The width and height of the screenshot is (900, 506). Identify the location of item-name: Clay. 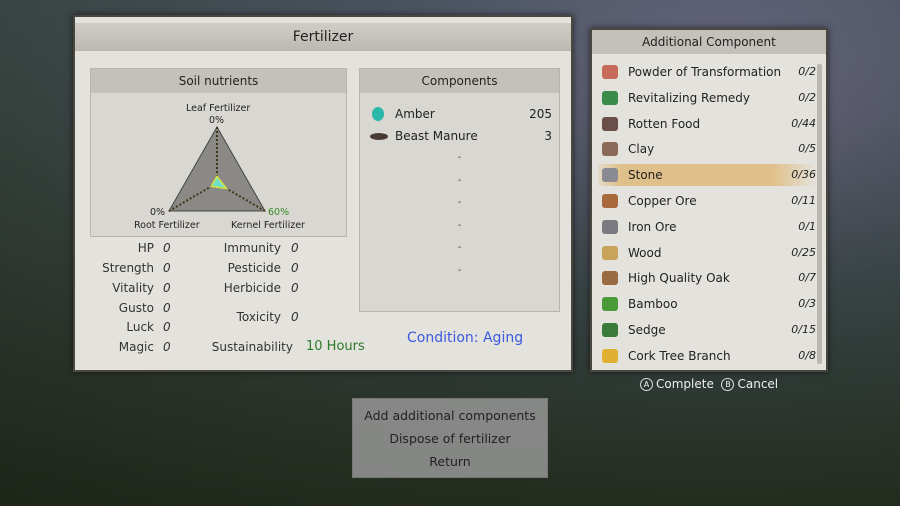
(641, 149).